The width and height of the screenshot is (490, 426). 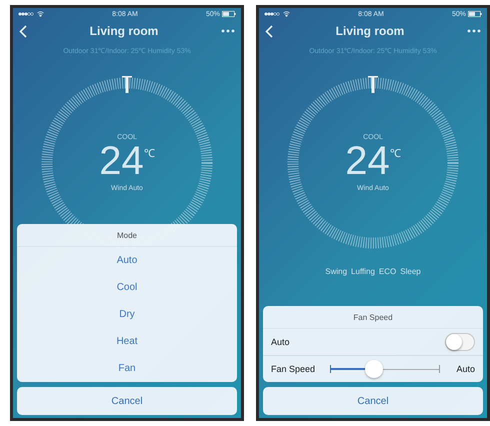 I want to click on sheet-title: Mode, so click(x=127, y=235).